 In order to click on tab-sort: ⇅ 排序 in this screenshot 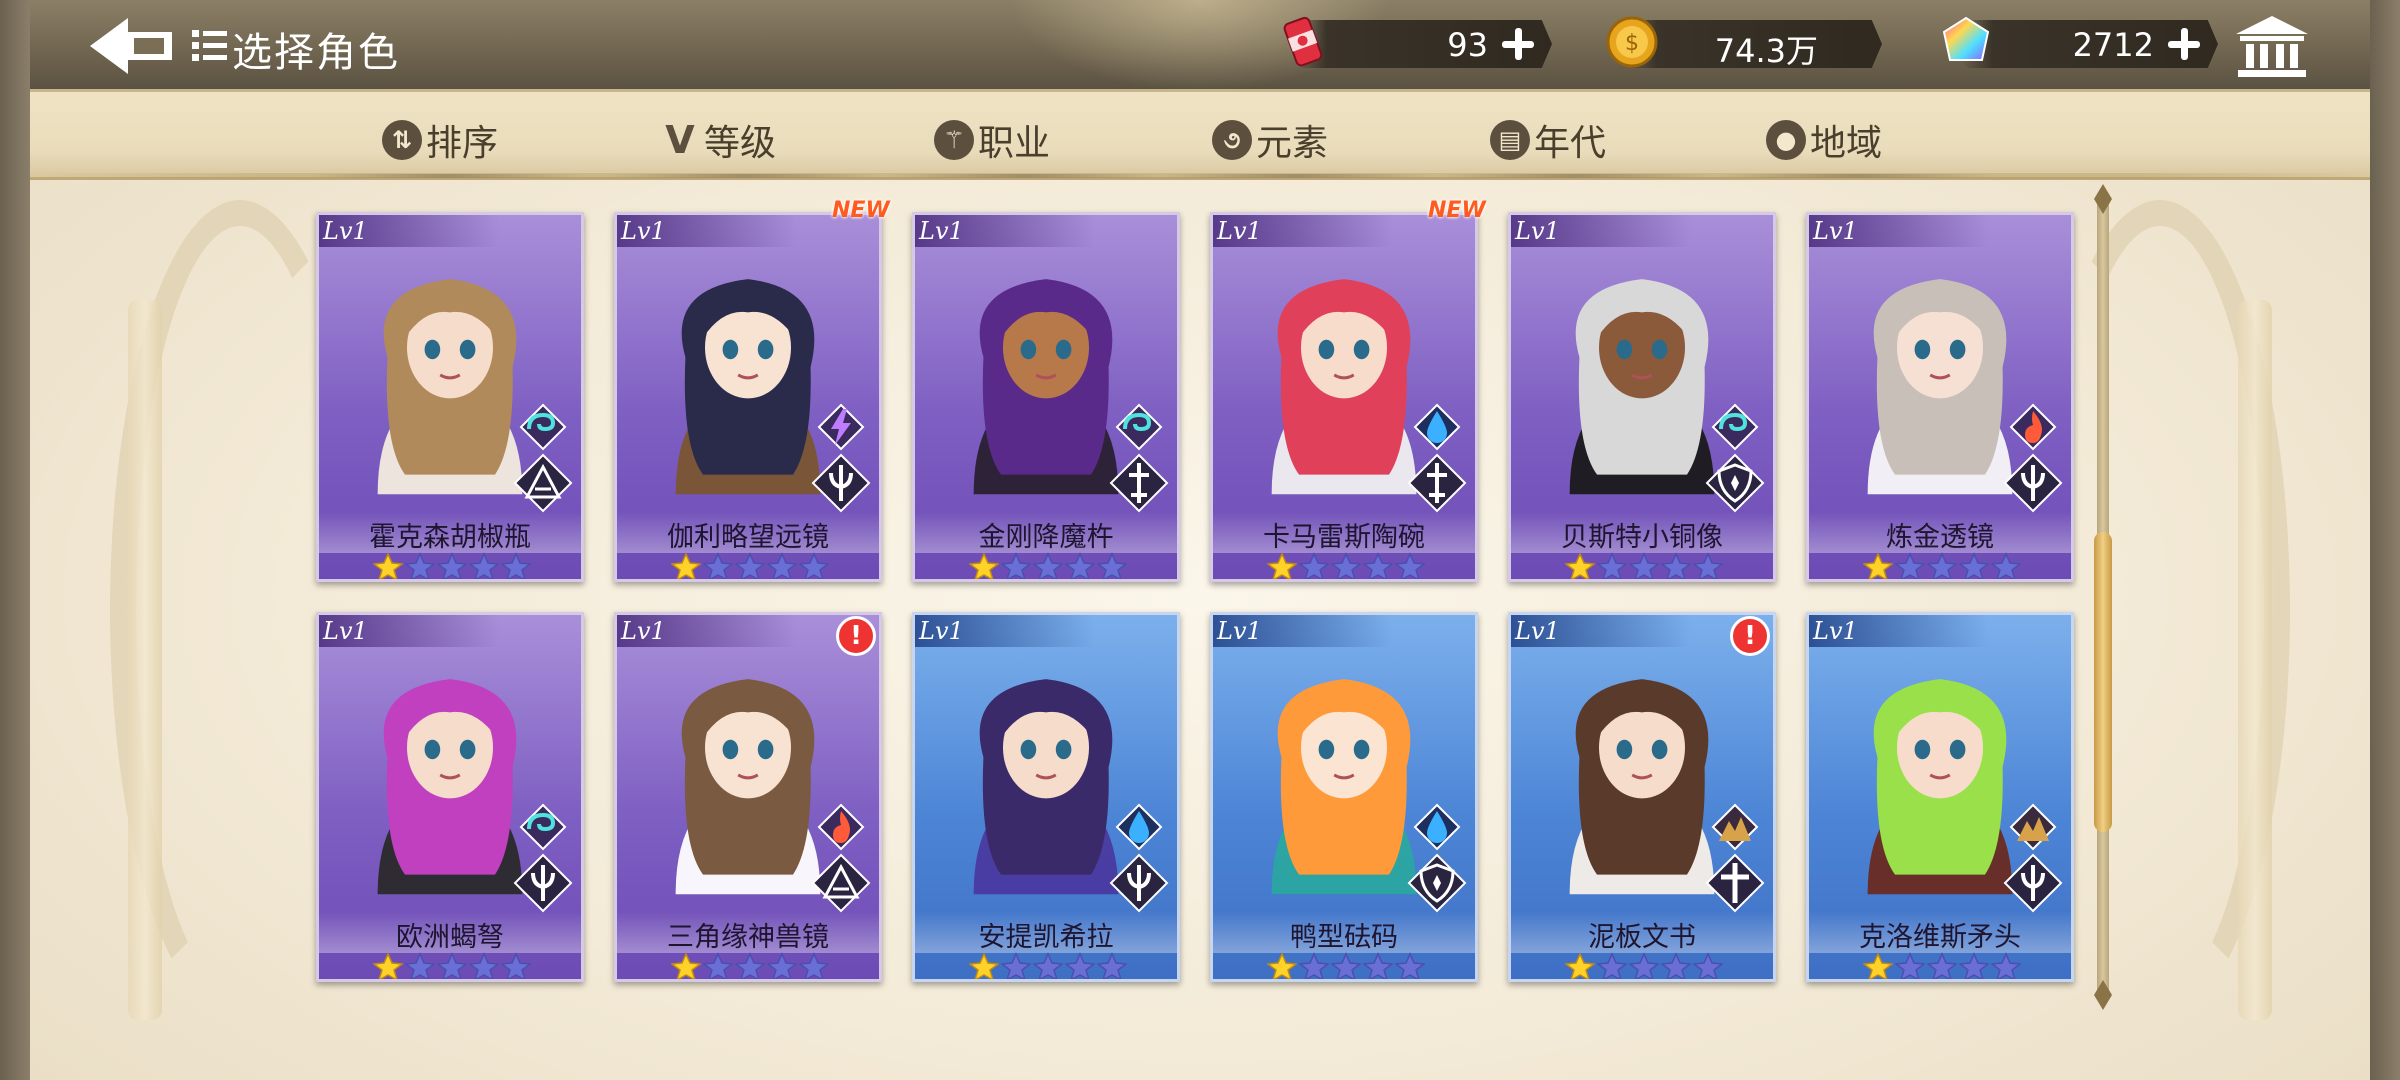, I will do `click(440, 140)`.